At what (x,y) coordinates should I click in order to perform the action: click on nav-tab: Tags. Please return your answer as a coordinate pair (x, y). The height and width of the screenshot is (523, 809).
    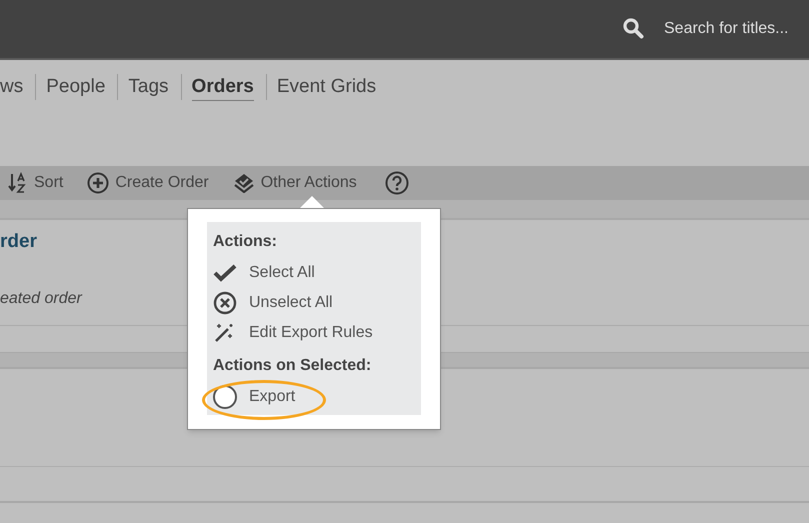
    Looking at the image, I should click on (148, 87).